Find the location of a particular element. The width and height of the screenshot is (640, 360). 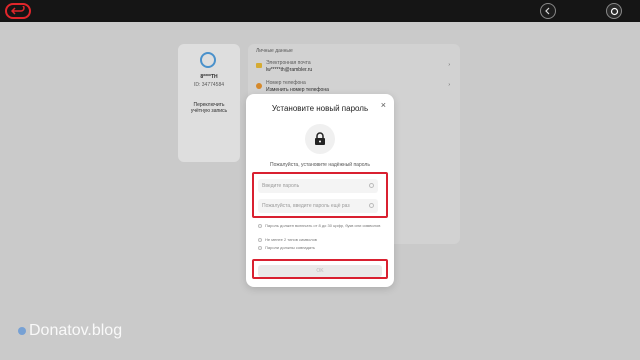

ok-button: OK is located at coordinates (320, 271).